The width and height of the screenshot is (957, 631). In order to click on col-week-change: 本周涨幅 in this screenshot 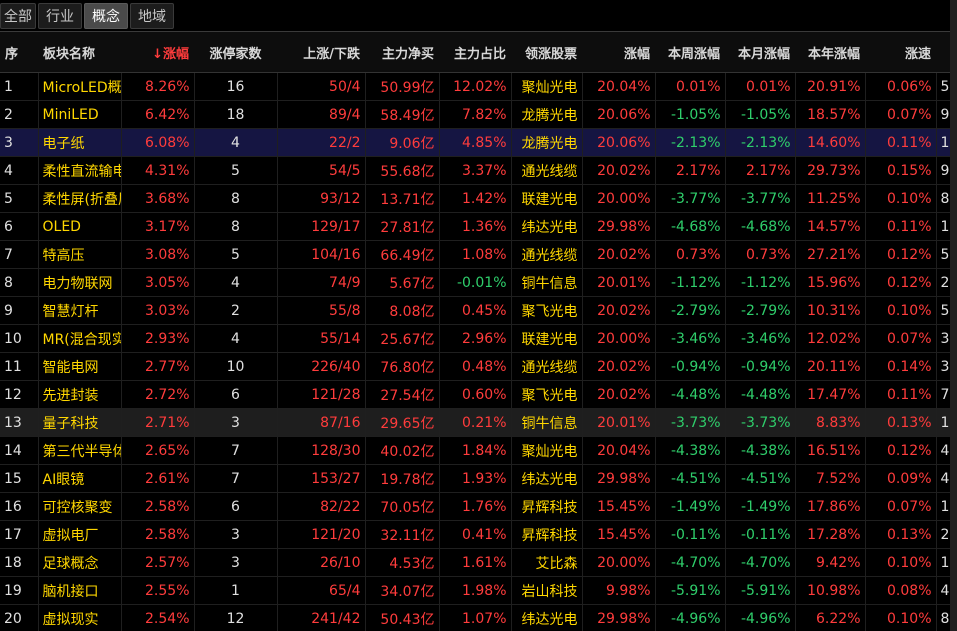, I will do `click(690, 52)`.